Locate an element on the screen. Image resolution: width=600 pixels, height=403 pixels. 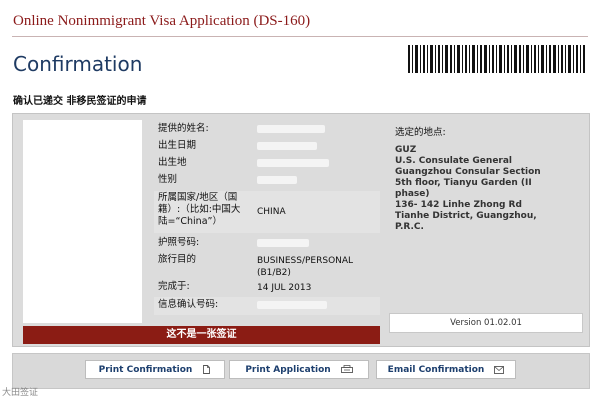
watermark-text: 大田签证 is located at coordinates (20, 393).